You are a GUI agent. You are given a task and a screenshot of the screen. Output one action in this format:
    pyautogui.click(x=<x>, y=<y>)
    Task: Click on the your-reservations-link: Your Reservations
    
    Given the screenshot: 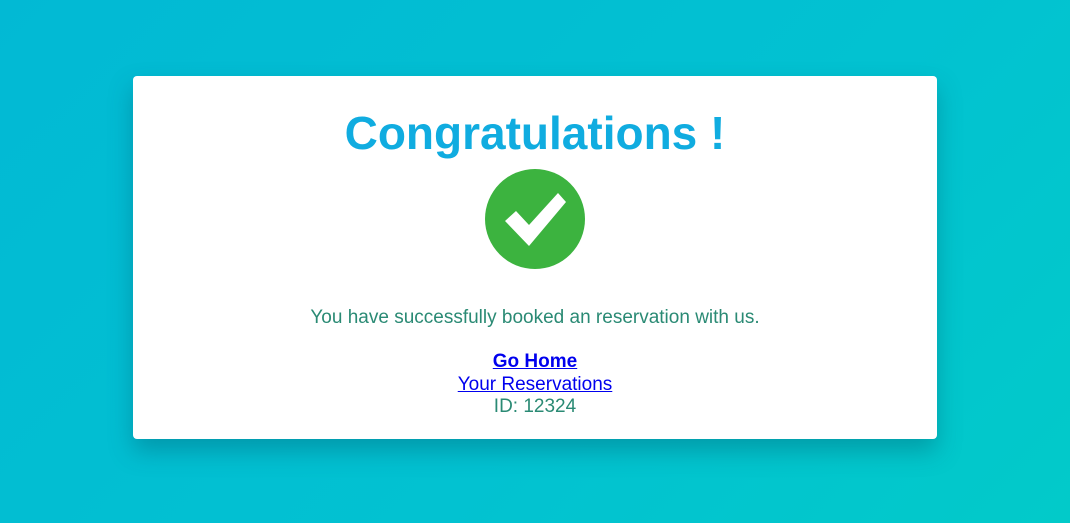 What is the action you would take?
    pyautogui.click(x=535, y=385)
    